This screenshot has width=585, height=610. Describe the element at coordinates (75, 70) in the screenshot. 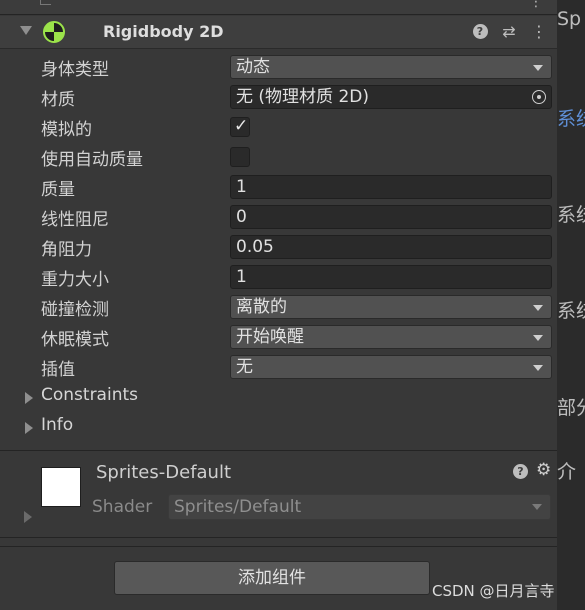

I see `property-label: 身体类型` at that location.